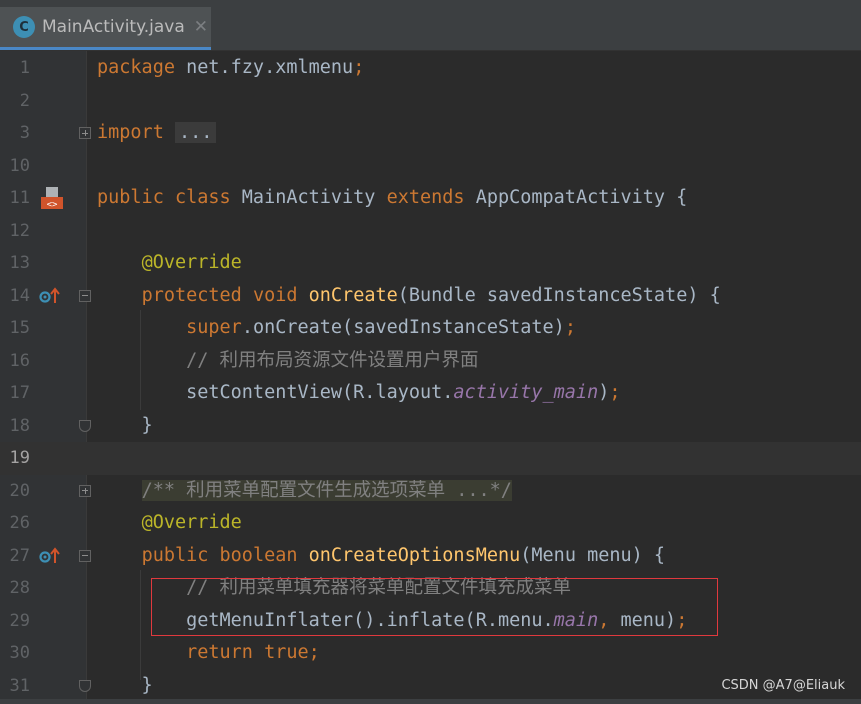 This screenshot has width=861, height=704. What do you see at coordinates (52, 200) in the screenshot?
I see `layout-file-icon: <>` at bounding box center [52, 200].